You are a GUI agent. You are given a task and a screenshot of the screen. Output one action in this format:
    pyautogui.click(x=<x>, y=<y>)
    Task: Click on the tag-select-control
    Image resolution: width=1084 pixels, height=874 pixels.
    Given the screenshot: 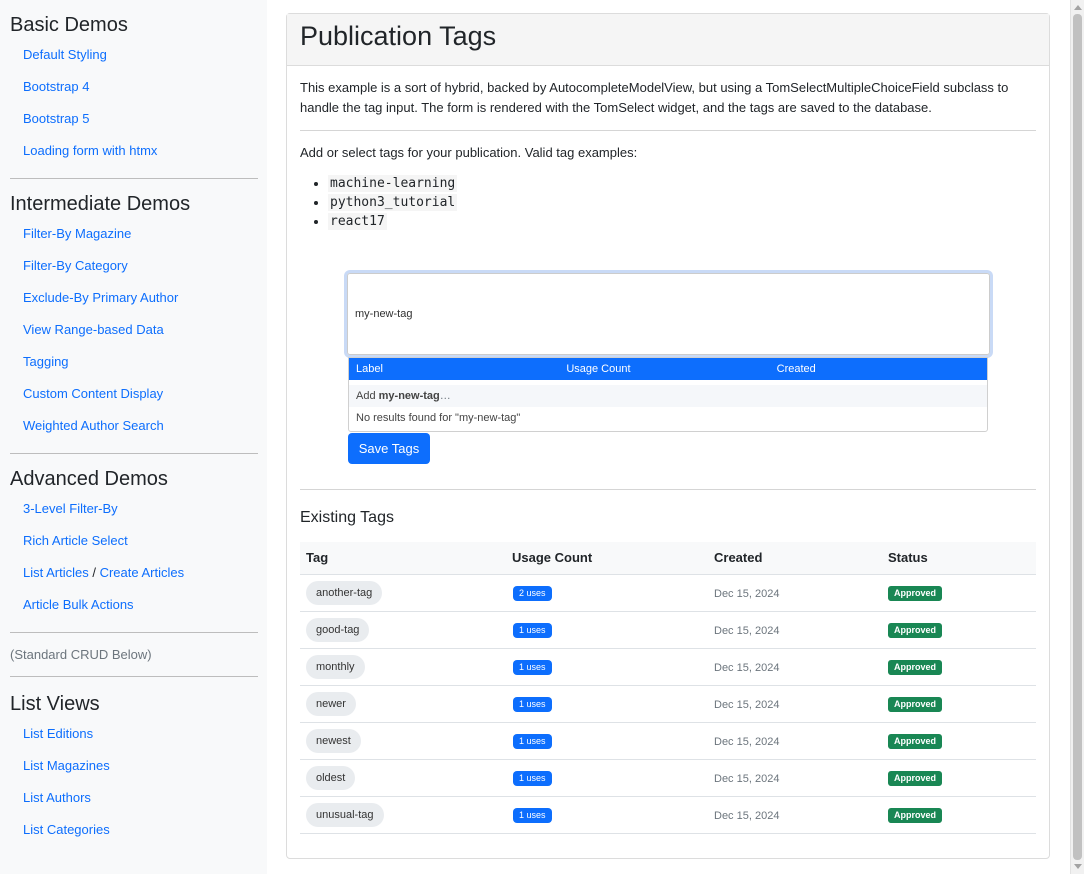 What is the action you would take?
    pyautogui.click(x=668, y=314)
    